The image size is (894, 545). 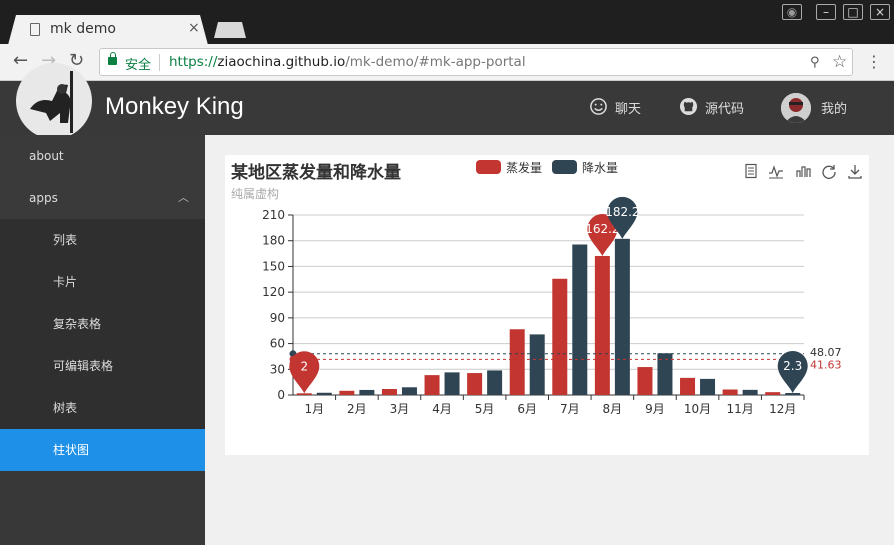 I want to click on avatar, so click(x=796, y=108).